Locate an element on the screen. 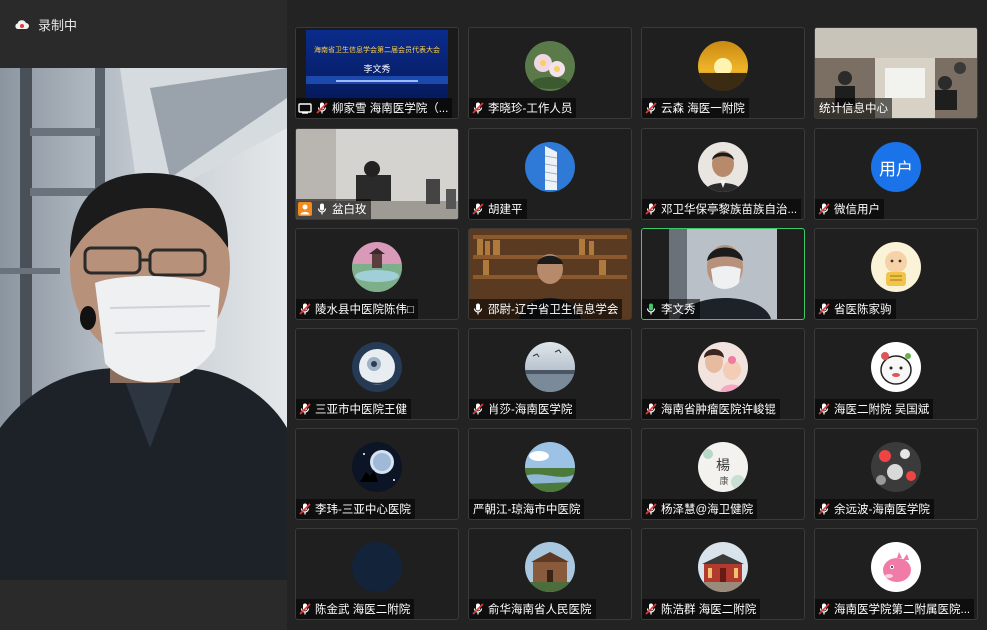 This screenshot has width=987, height=630. participant-name-bar: 微信用户 is located at coordinates (849, 209).